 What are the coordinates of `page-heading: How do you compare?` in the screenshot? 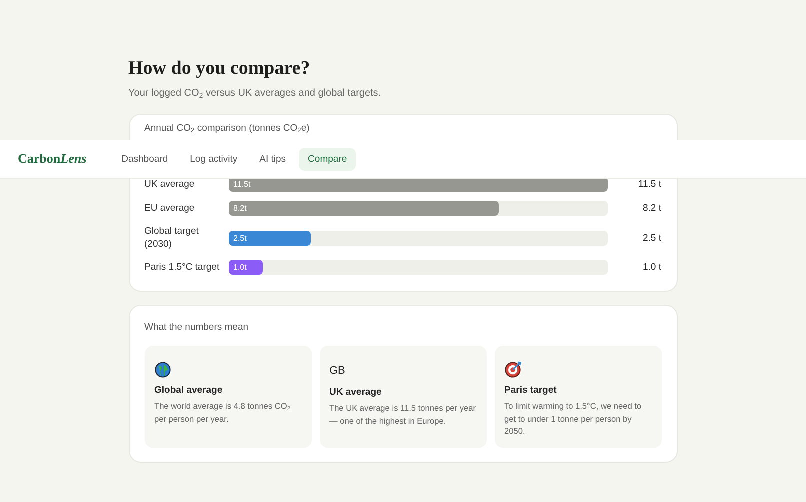 It's located at (220, 69).